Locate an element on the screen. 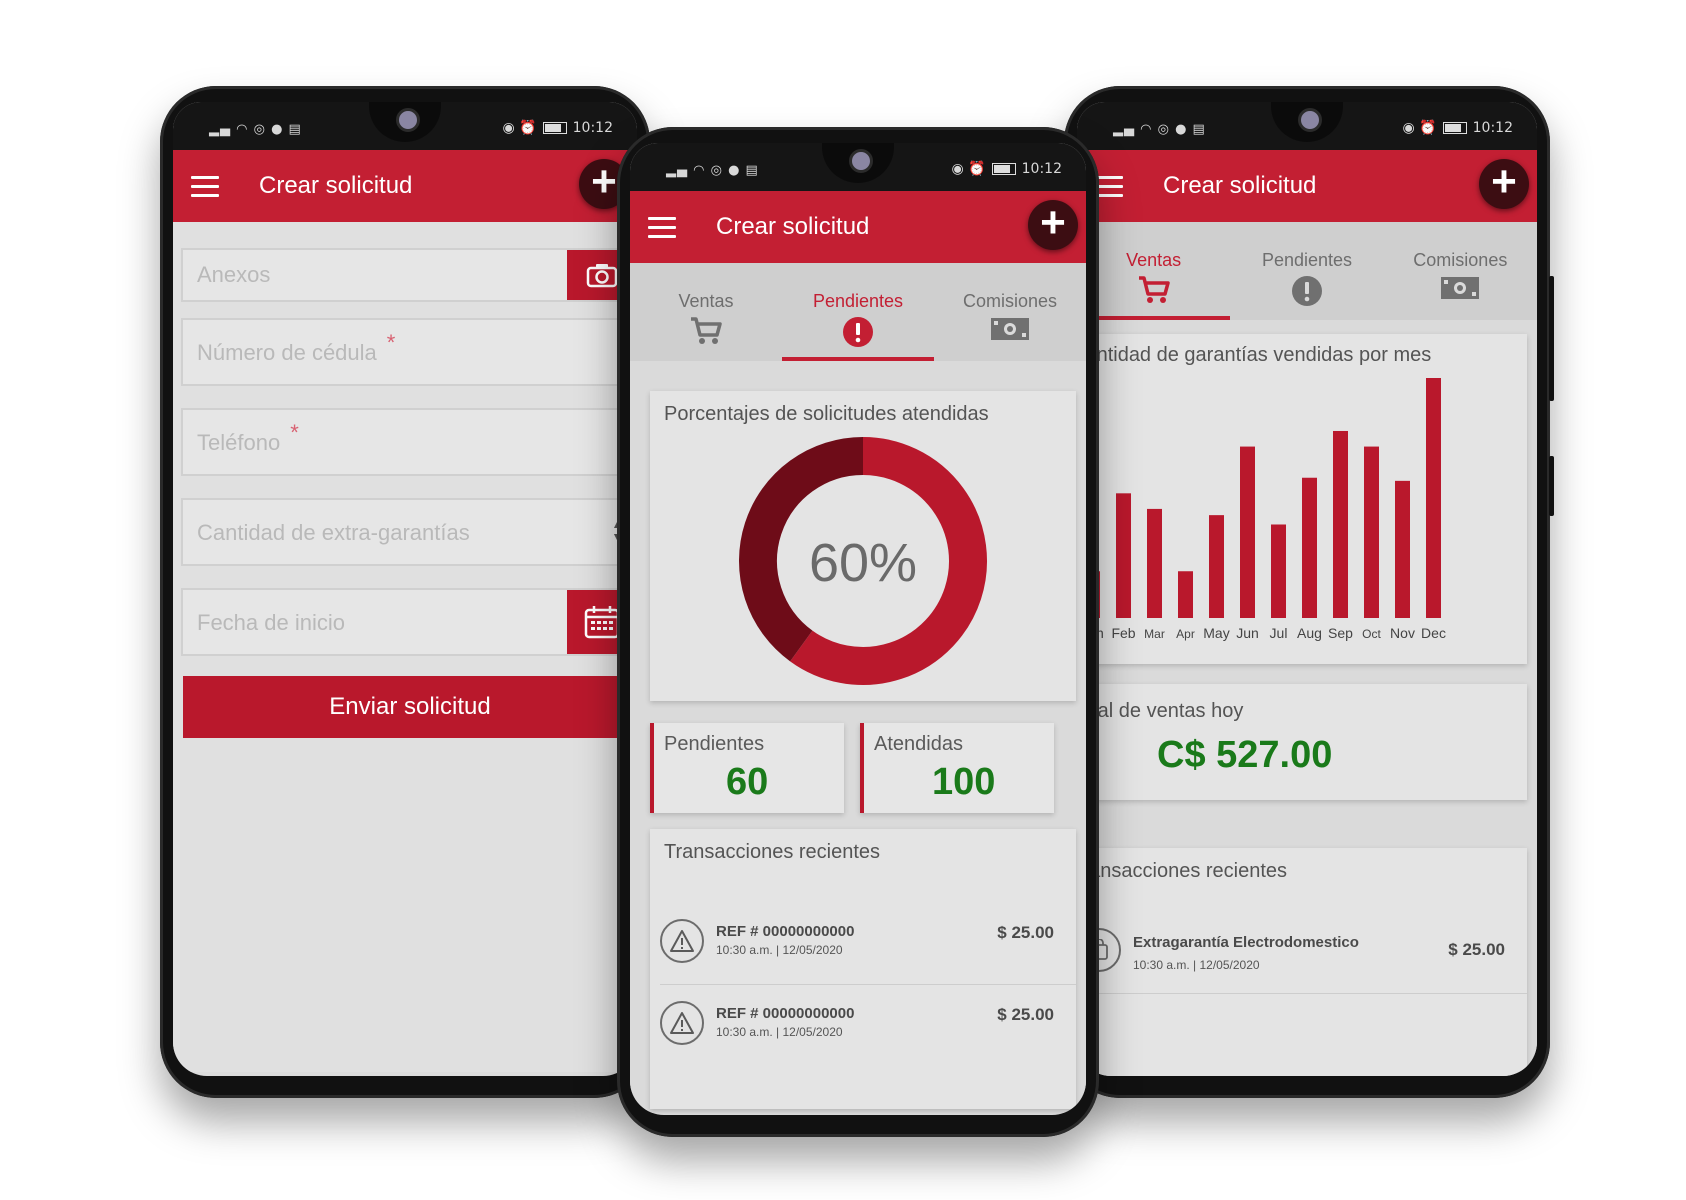  bar-chart: JanFebMarAprMayJunJulAugSepOctNovDec is located at coordinates (1263, 509).